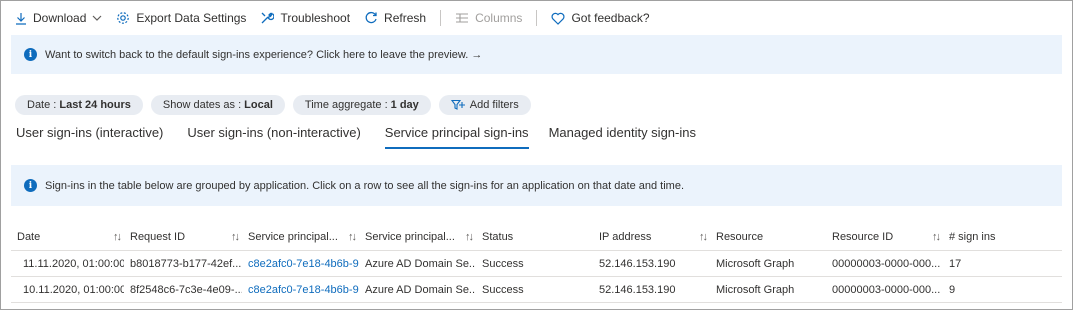  I want to click on column-header-ip-address: IP address ↑↓, so click(651, 236).